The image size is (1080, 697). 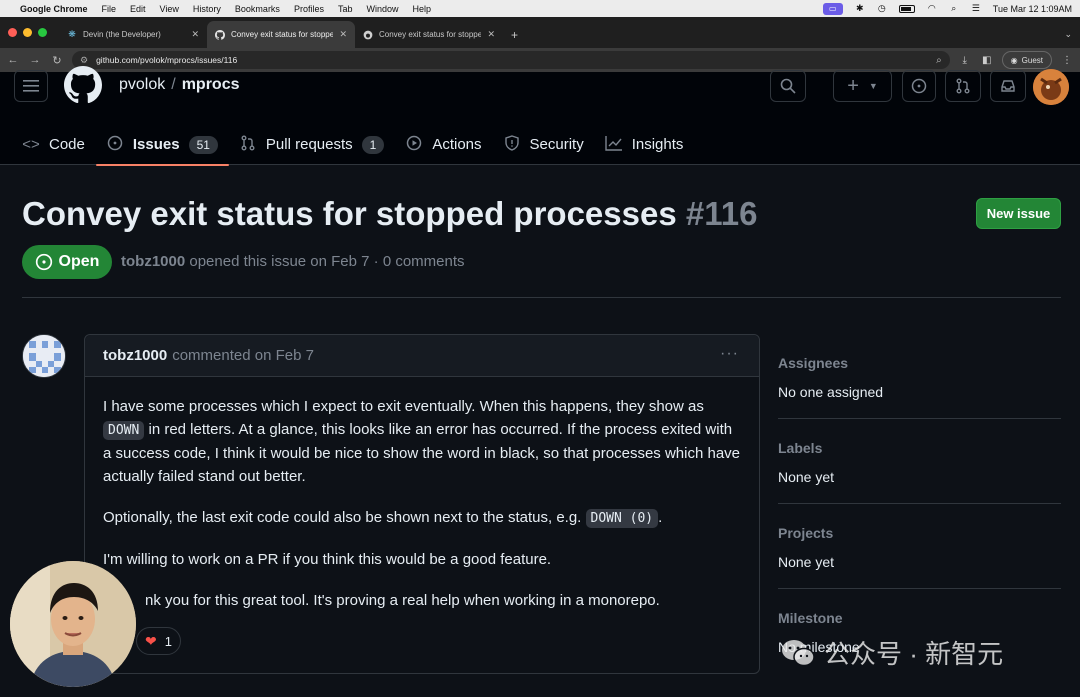 What do you see at coordinates (309, 144) in the screenshot?
I see `tab-label: Pull requests` at bounding box center [309, 144].